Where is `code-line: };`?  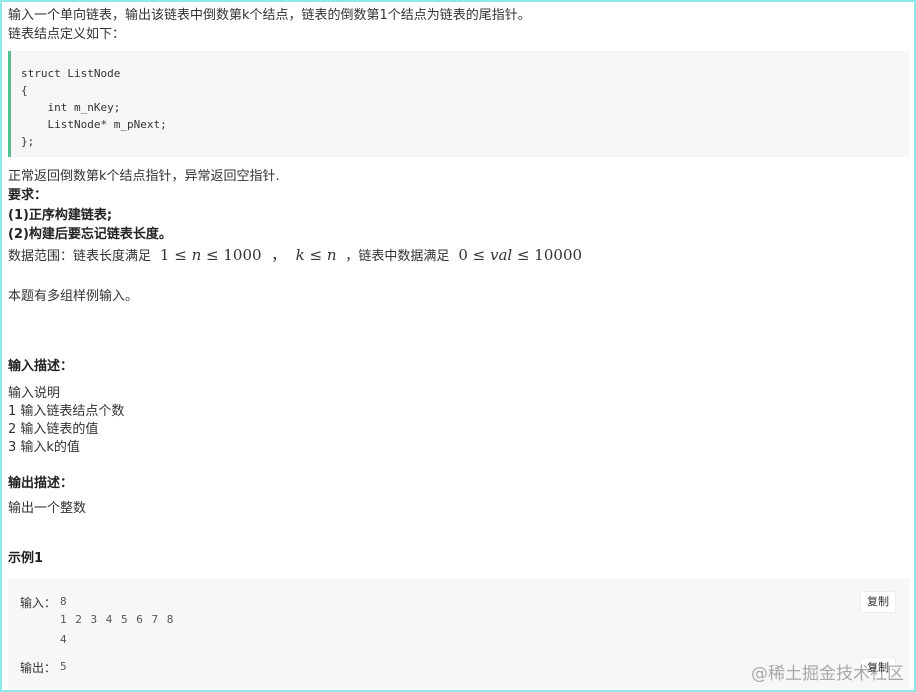
code-line: }; is located at coordinates (28, 141).